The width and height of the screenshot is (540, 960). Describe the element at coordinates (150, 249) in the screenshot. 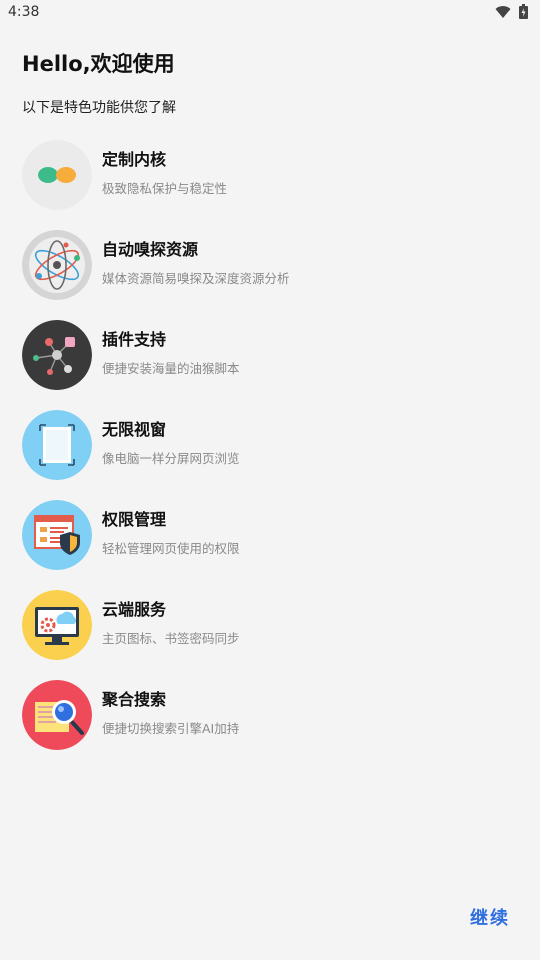

I see `feature-title: 自动嗅探资源` at that location.